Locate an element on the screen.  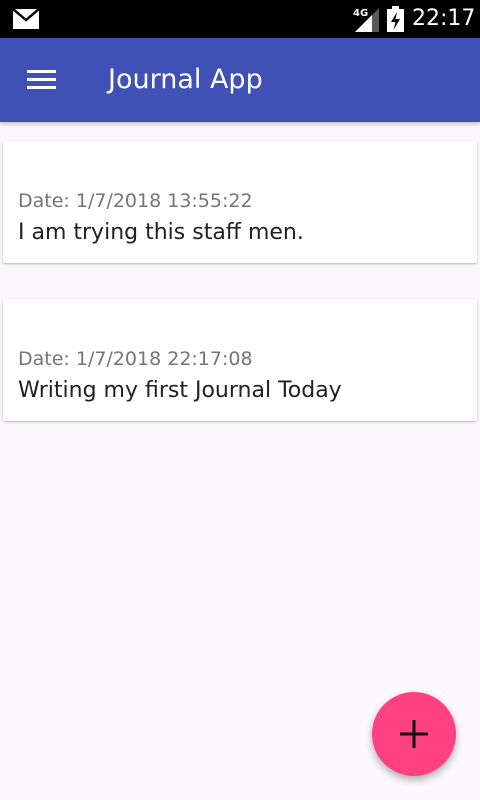
entry-date: Date: 1/7/2018 22:17:08 is located at coordinates (135, 359).